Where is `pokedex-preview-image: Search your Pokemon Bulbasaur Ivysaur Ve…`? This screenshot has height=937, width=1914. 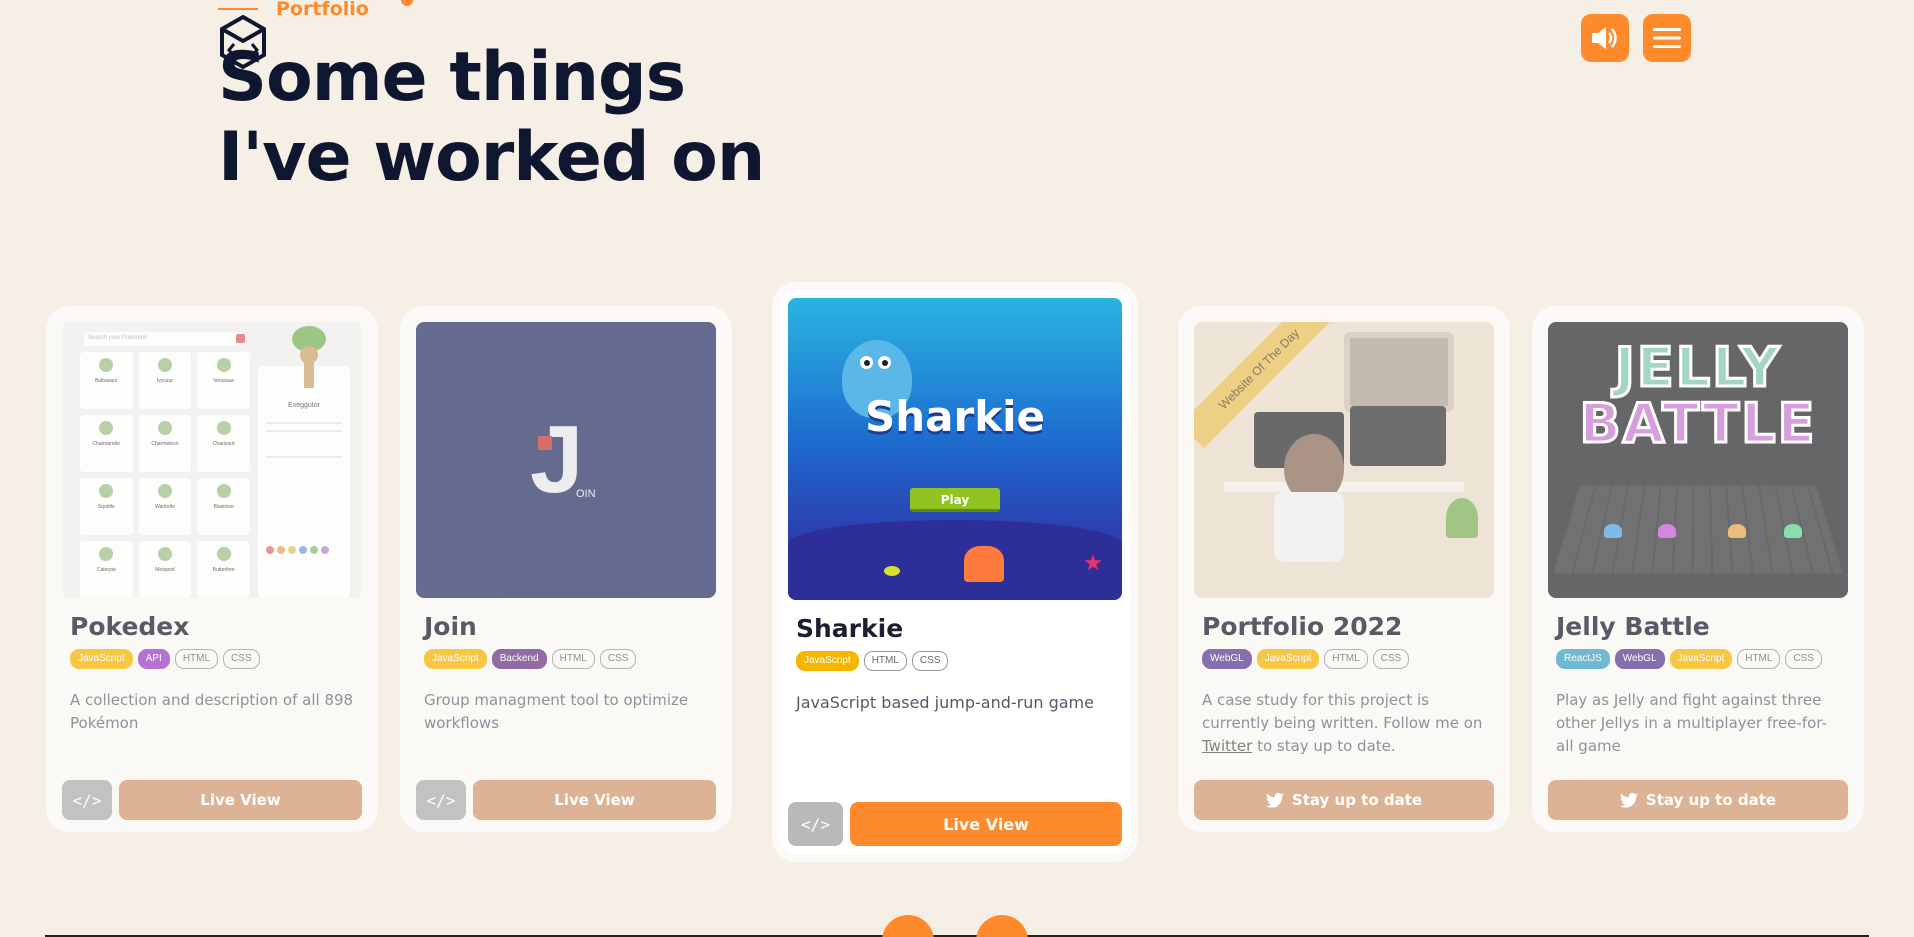
pokedex-preview-image: Search your Pokemon Bulbasaur Ivysaur Ve… is located at coordinates (212, 460).